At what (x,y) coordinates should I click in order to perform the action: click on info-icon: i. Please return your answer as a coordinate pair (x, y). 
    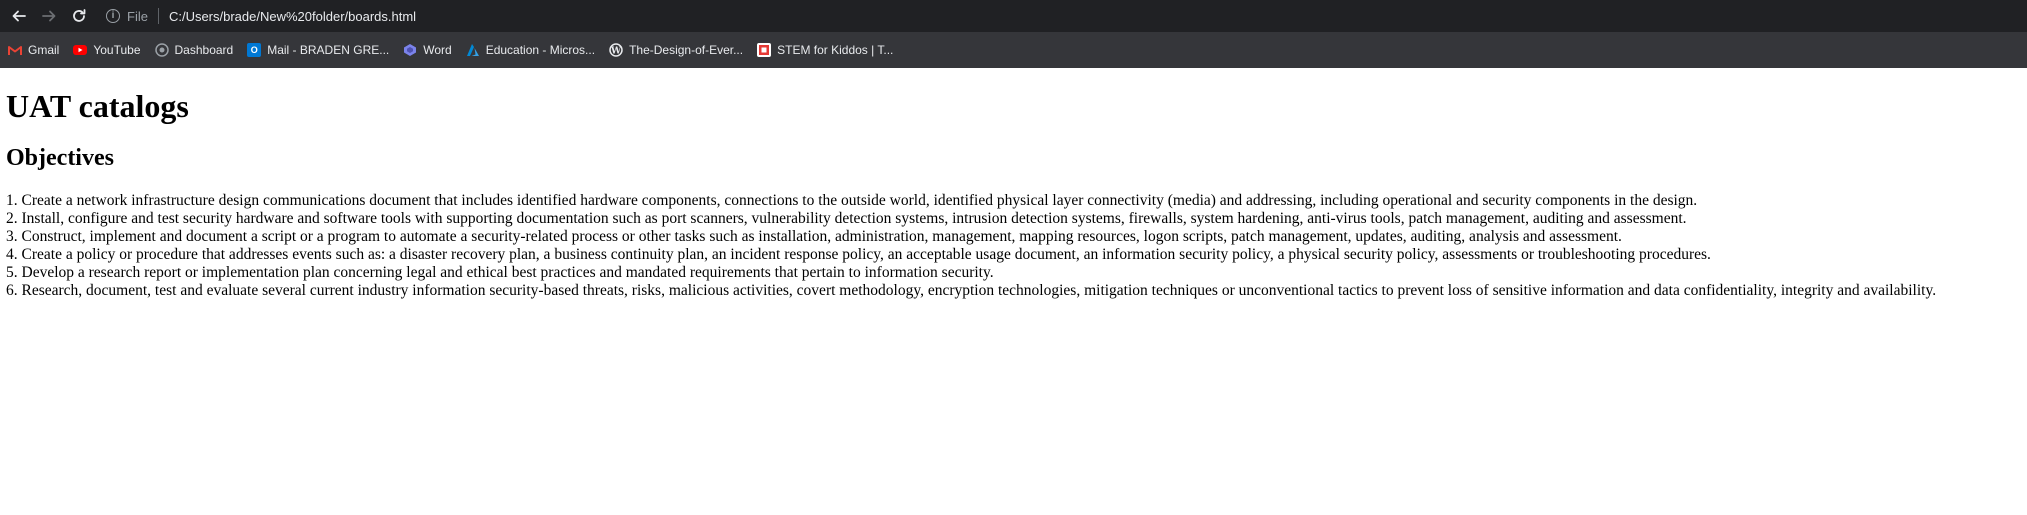
    Looking at the image, I should click on (113, 16).